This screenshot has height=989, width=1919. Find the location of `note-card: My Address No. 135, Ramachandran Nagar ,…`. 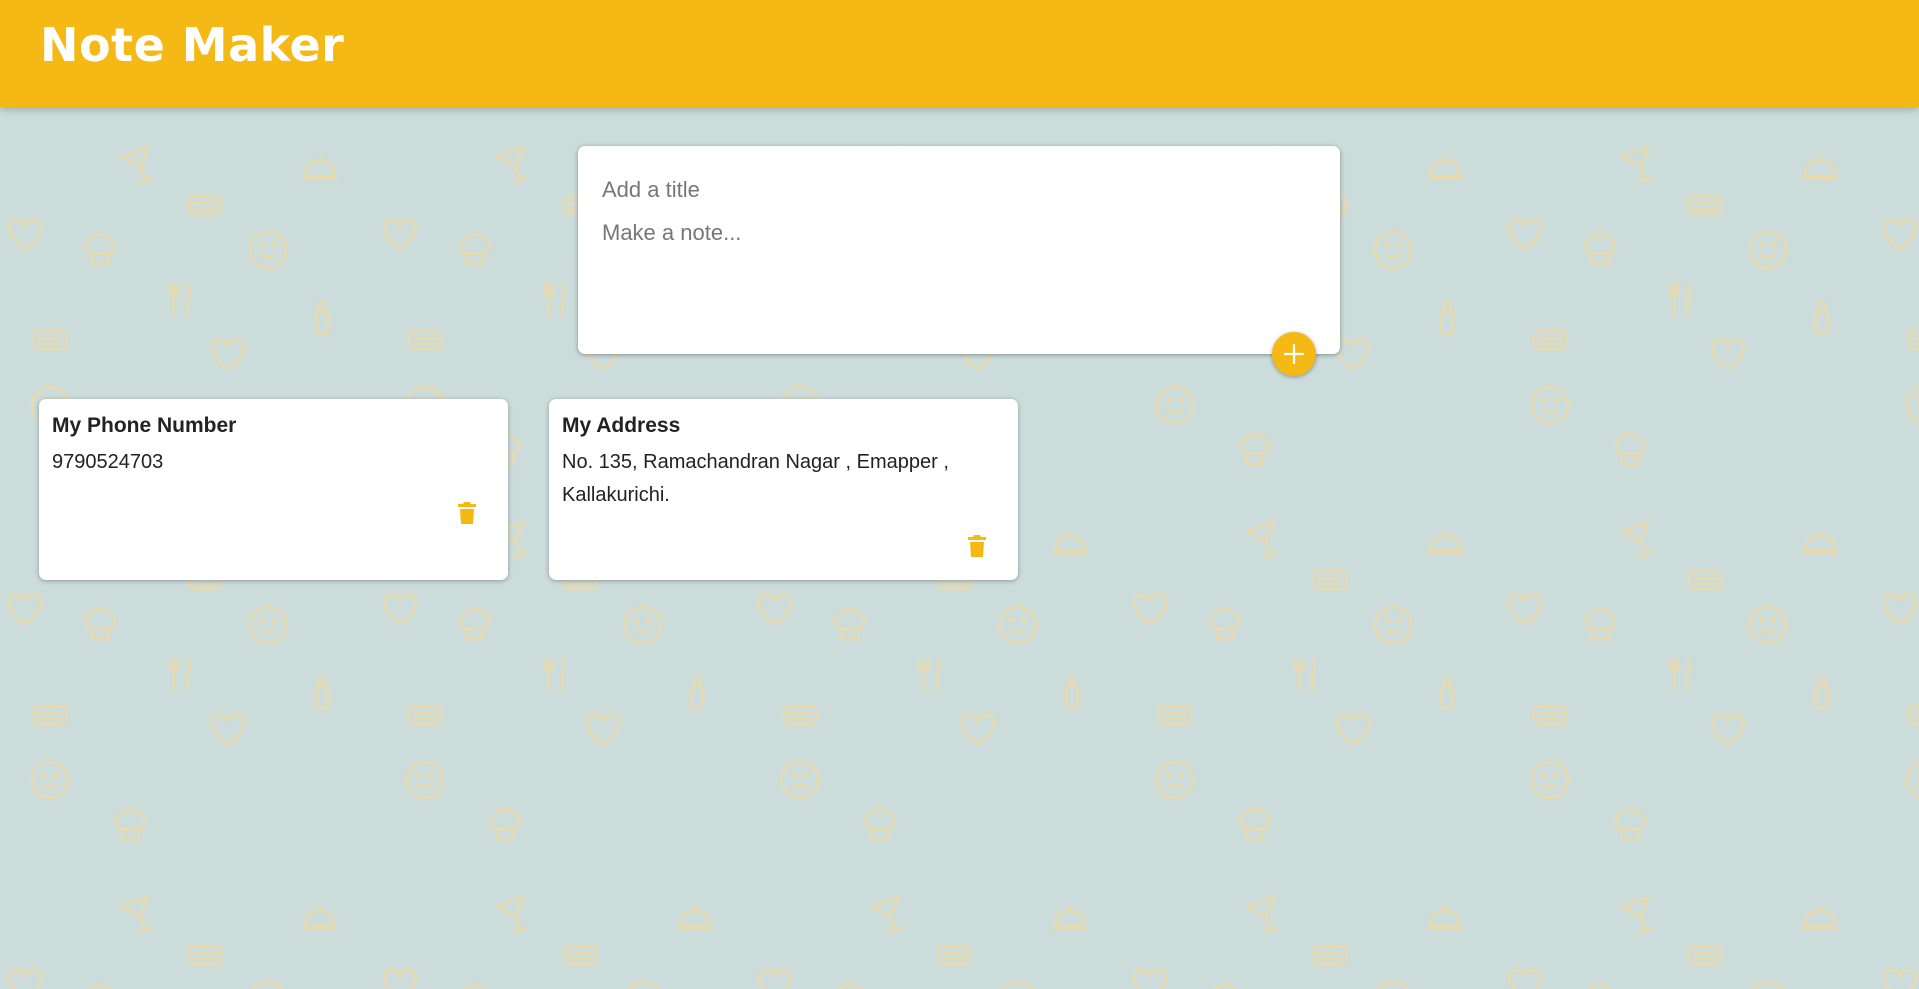

note-card: My Address No. 135, Ramachandran Nagar ,… is located at coordinates (783, 489).